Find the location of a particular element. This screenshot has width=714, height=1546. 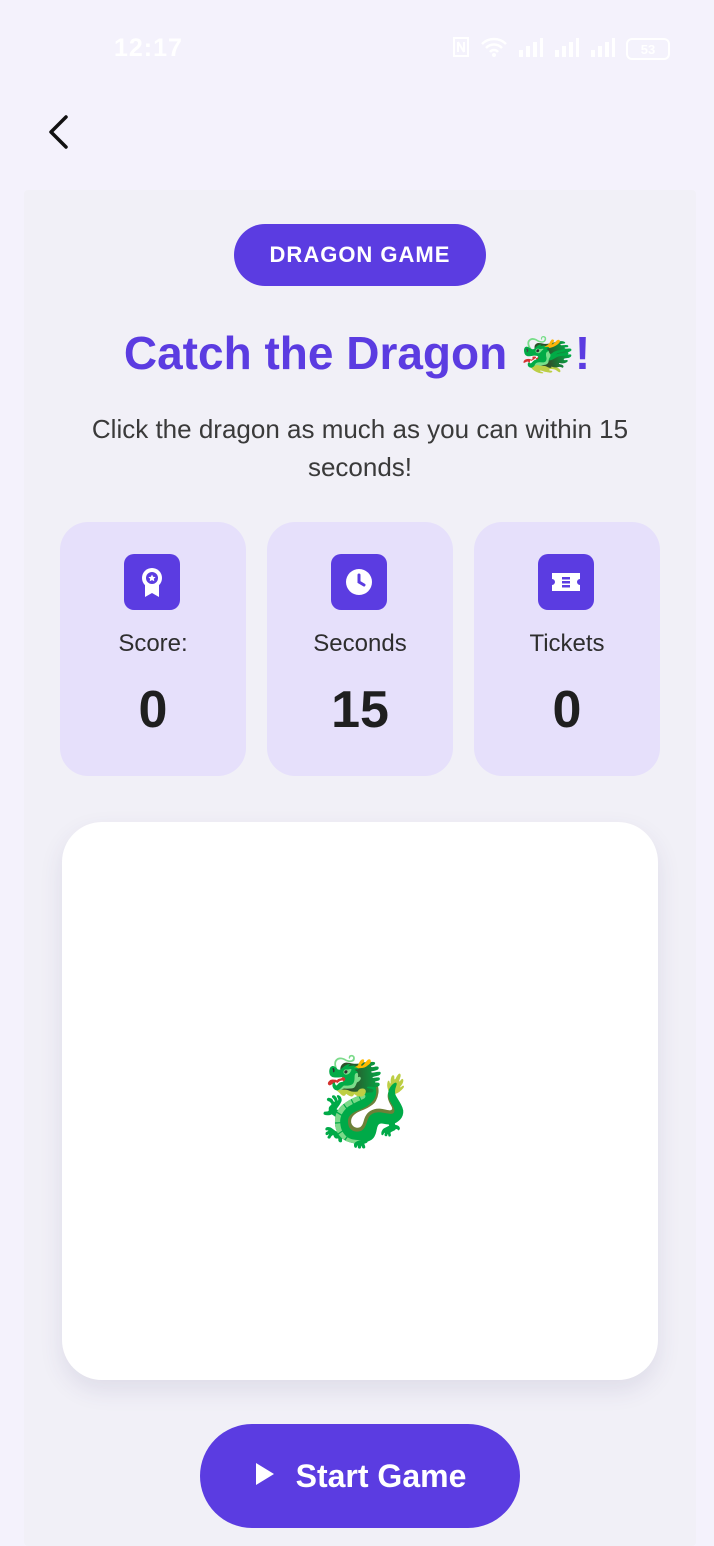

stat-card-seconds: Seconds 15 is located at coordinates (360, 649).